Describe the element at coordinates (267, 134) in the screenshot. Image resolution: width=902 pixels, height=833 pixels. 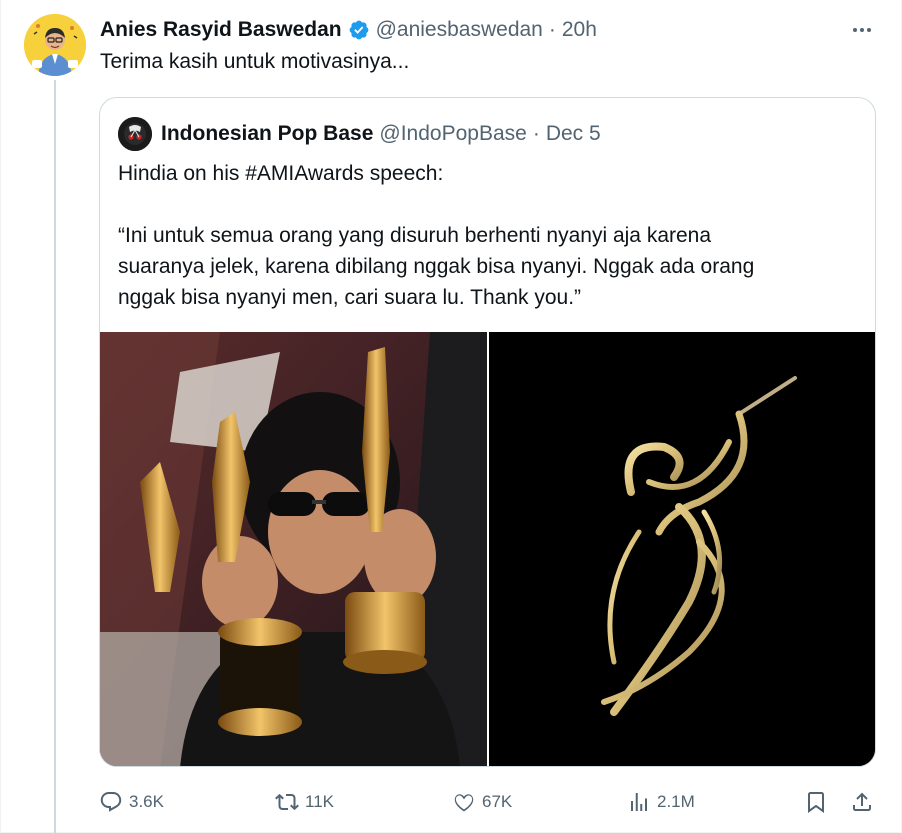
I see `quote-author-name: Indonesian Pop Base` at that location.